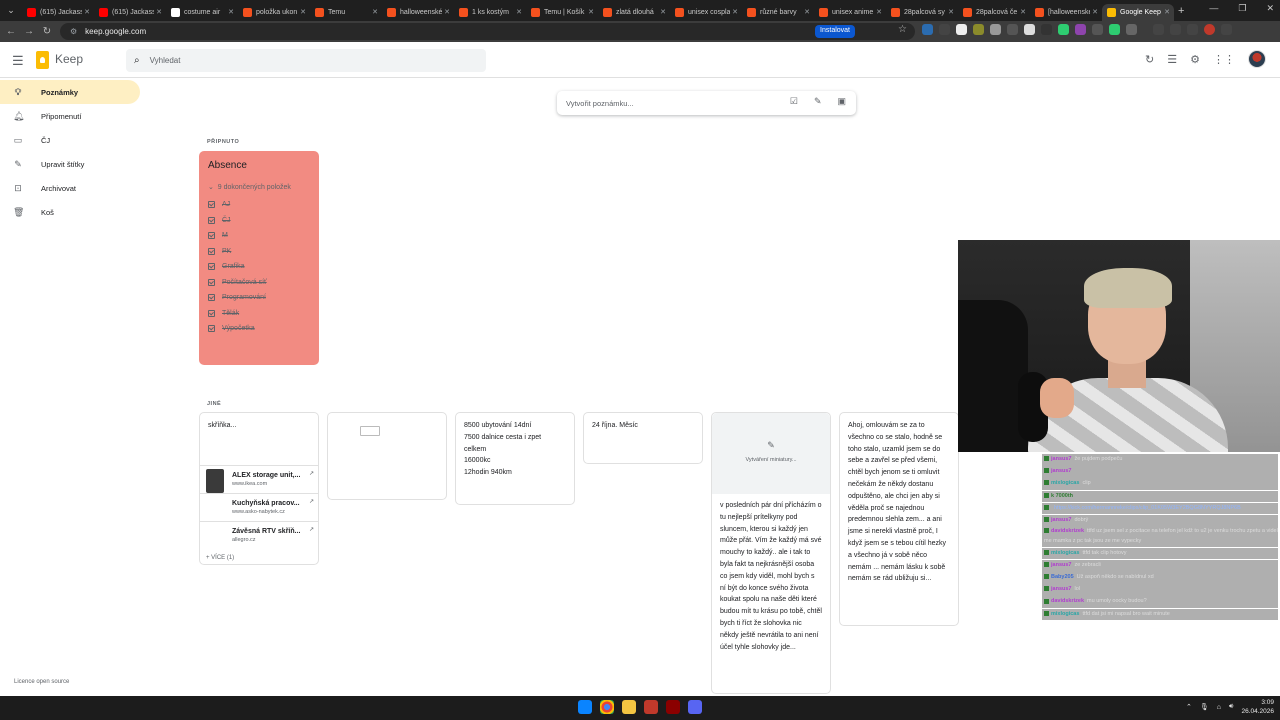 This screenshot has height=720, width=1280. What do you see at coordinates (1204, 707) in the screenshot?
I see `microphone-icon: 🎙︎` at bounding box center [1204, 707].